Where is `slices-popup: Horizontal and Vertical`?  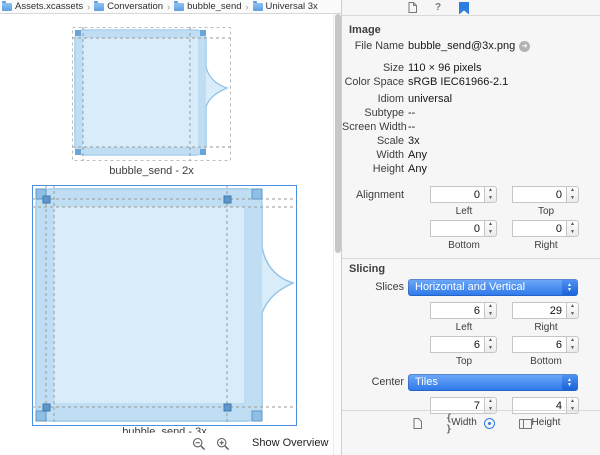 slices-popup: Horizontal and Vertical is located at coordinates (493, 287).